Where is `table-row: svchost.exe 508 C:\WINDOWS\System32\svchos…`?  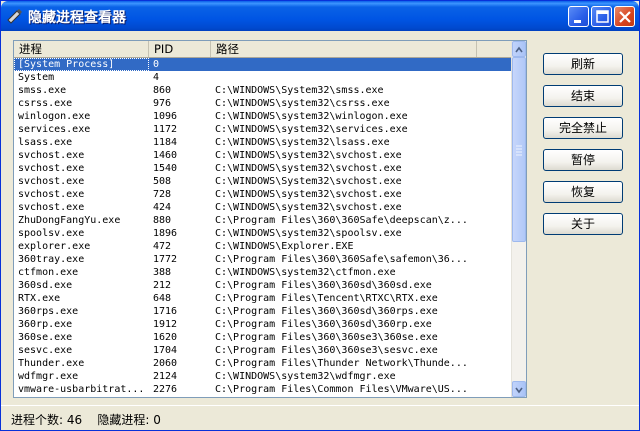
table-row: svchost.exe 508 C:\WINDOWS\System32\svchos… is located at coordinates (263, 181).